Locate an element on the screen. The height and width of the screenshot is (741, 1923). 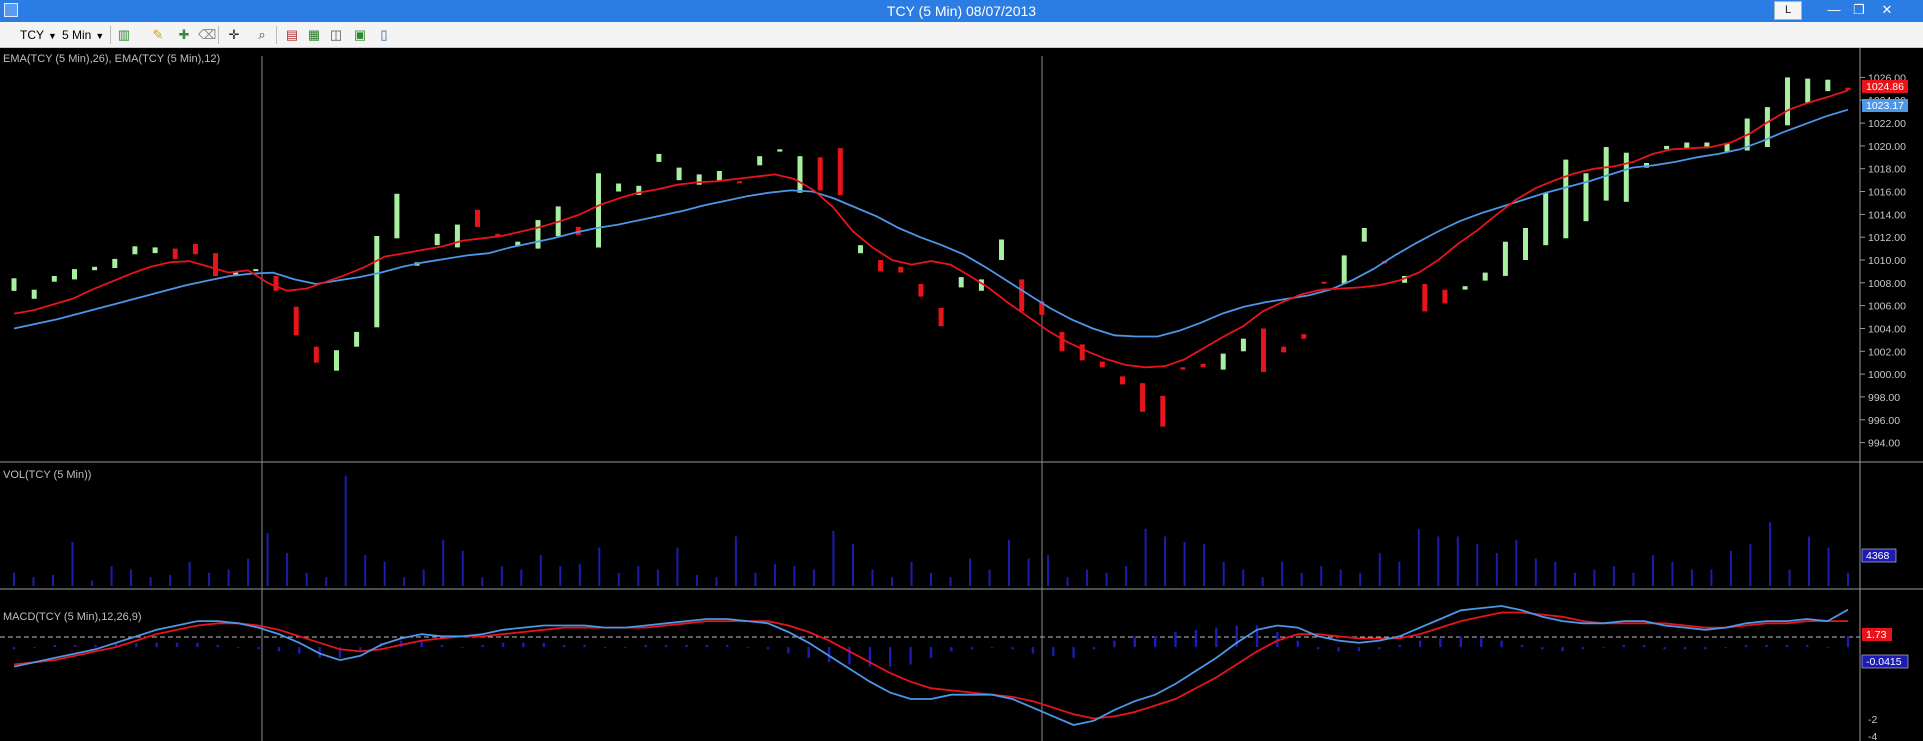
price-tick-label: 1012.00 is located at coordinates (1887, 238).